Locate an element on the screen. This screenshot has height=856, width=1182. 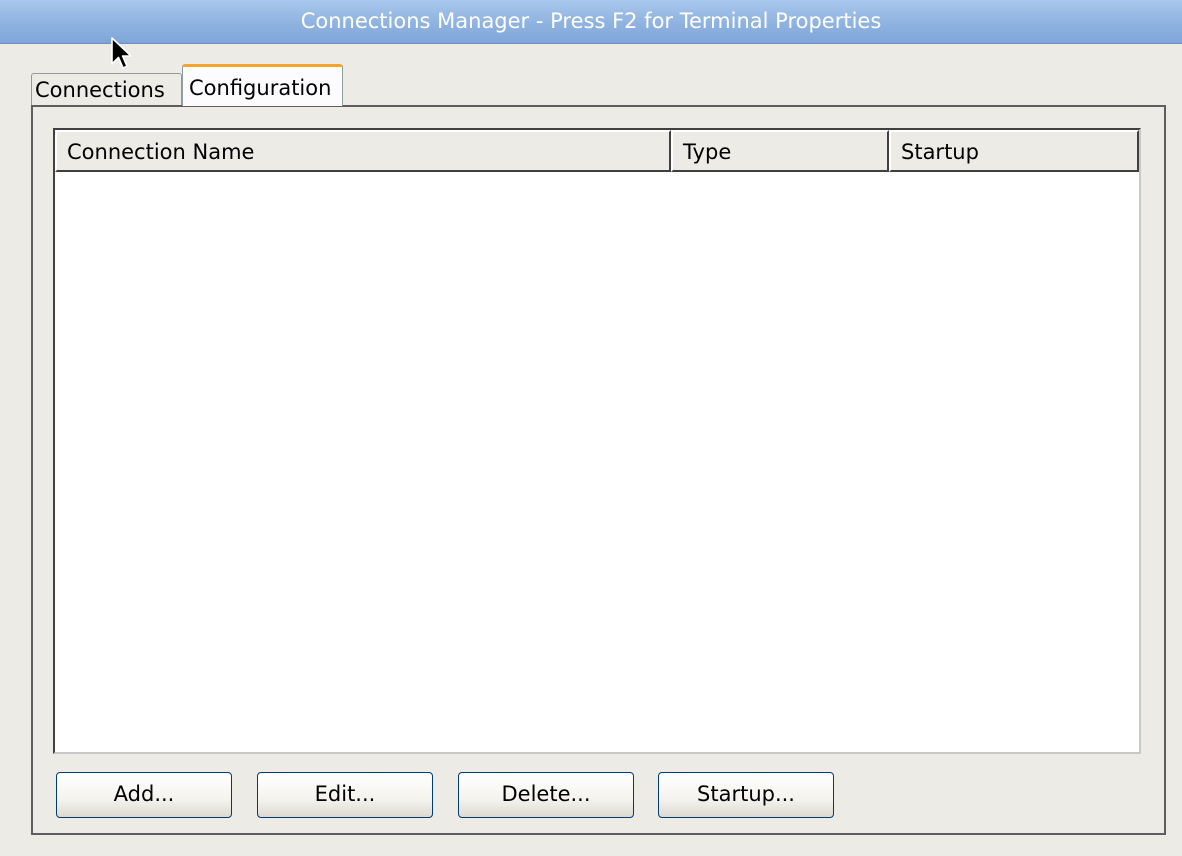
tab-configuration: Configuration is located at coordinates (262, 85).